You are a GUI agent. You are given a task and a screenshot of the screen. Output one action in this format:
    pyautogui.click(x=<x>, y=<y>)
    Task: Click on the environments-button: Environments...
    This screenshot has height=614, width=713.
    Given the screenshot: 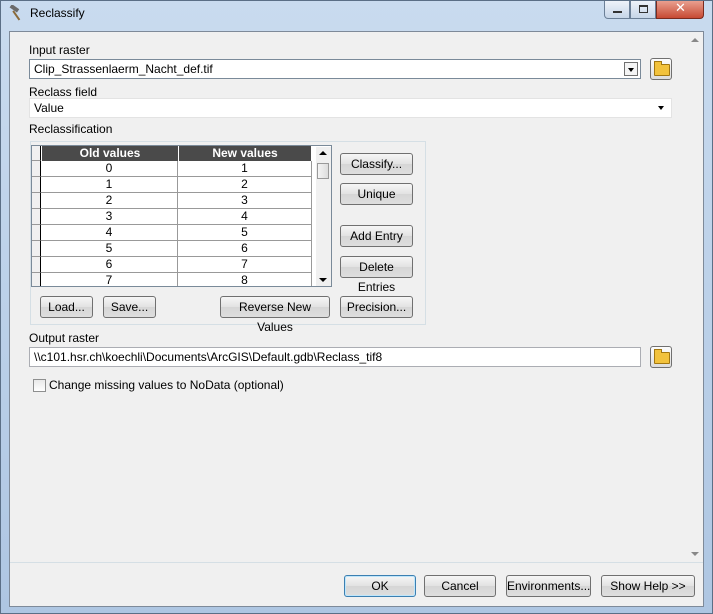 What is the action you would take?
    pyautogui.click(x=548, y=586)
    